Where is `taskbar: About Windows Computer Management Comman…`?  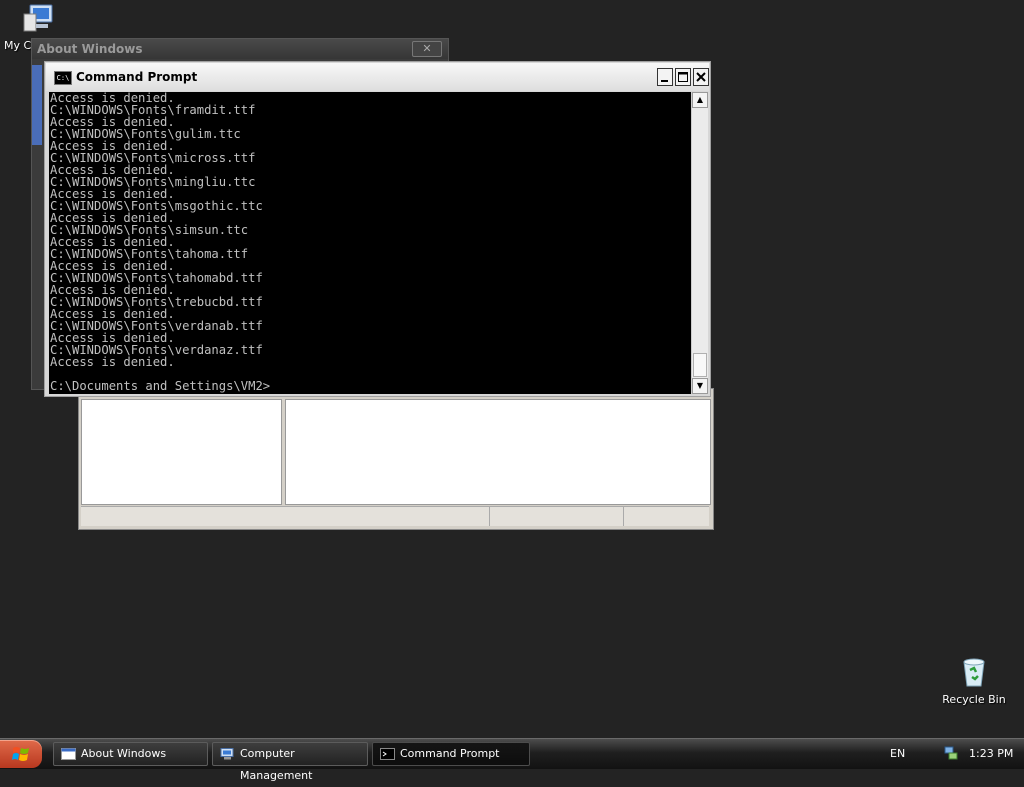 taskbar: About Windows Computer Management Comman… is located at coordinates (512, 760).